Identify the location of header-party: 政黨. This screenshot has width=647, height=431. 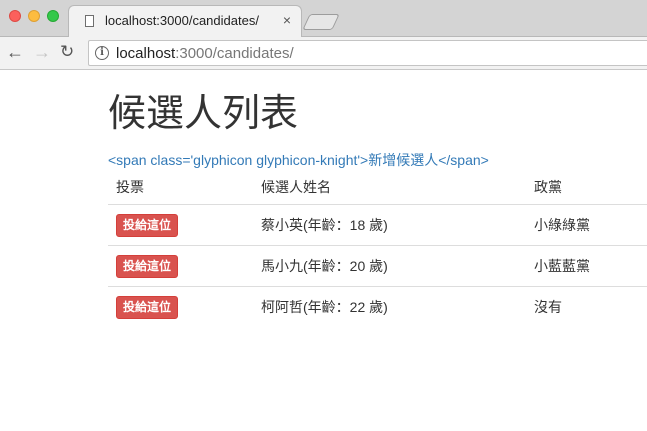
(586, 187).